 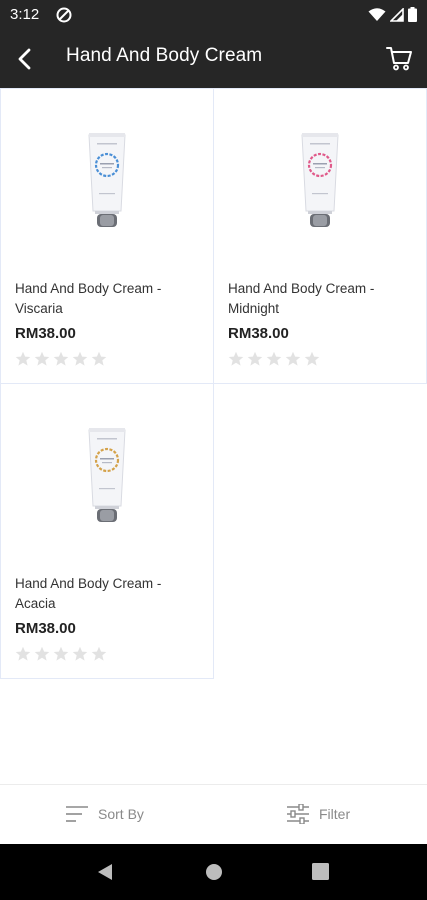 I want to click on status-icons, so click(x=392, y=14).